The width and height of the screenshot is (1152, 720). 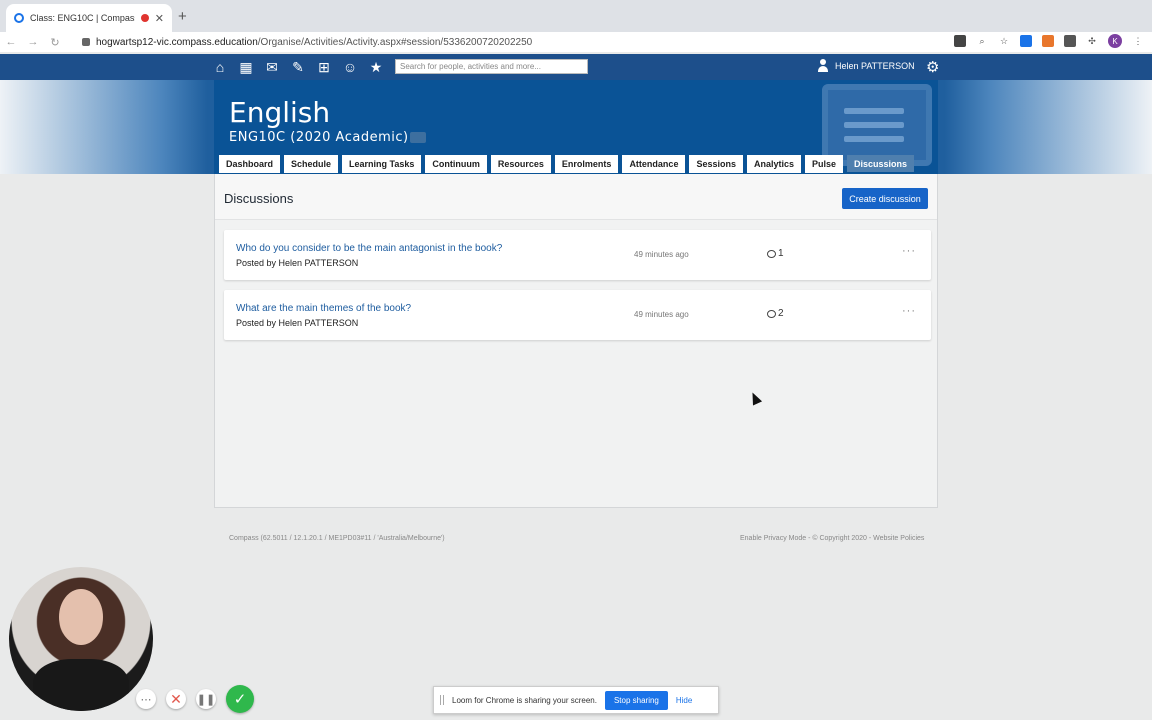 What do you see at coordinates (206, 699) in the screenshot?
I see `pause-icon: ❚❚` at bounding box center [206, 699].